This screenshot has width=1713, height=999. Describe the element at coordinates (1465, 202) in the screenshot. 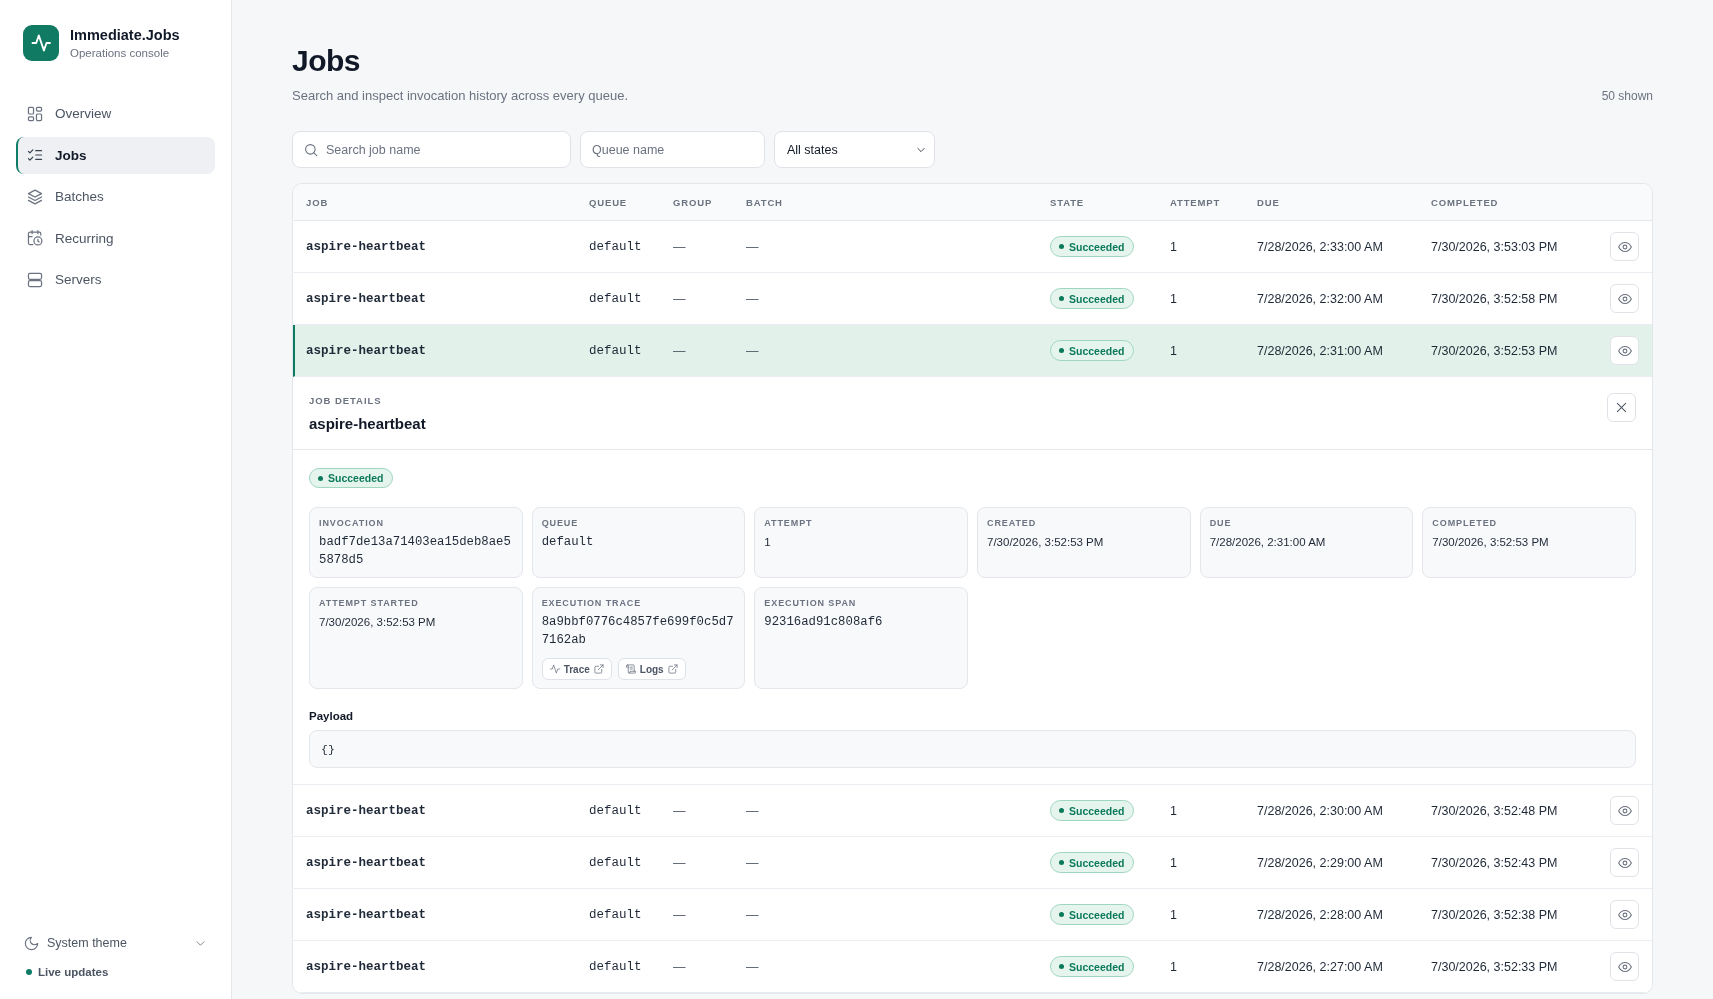

I see `column-header: COMPLETED` at that location.